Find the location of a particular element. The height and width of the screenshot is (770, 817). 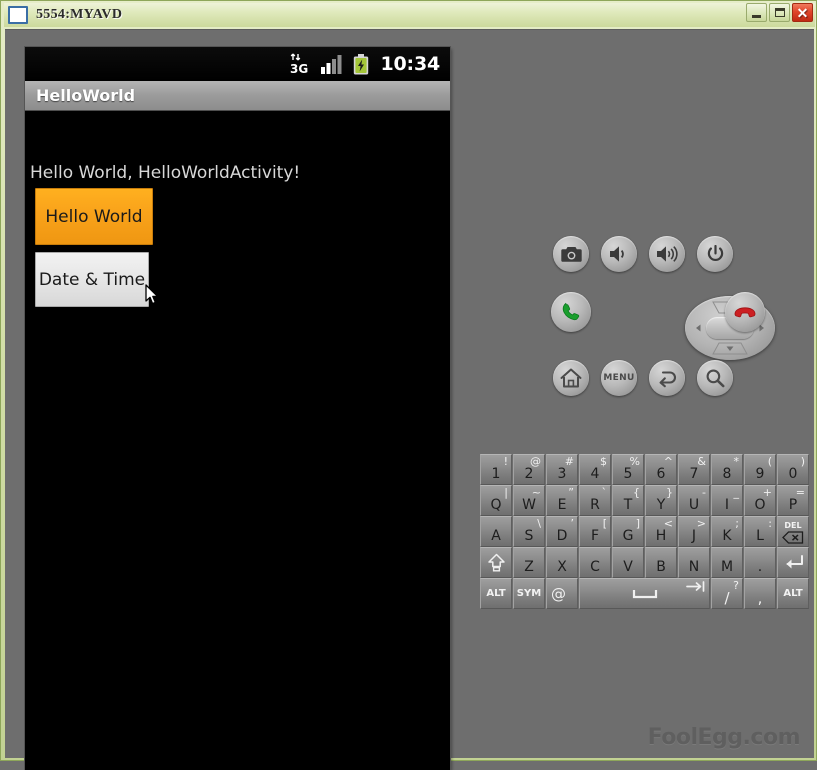

key-v: V is located at coordinates (628, 562).